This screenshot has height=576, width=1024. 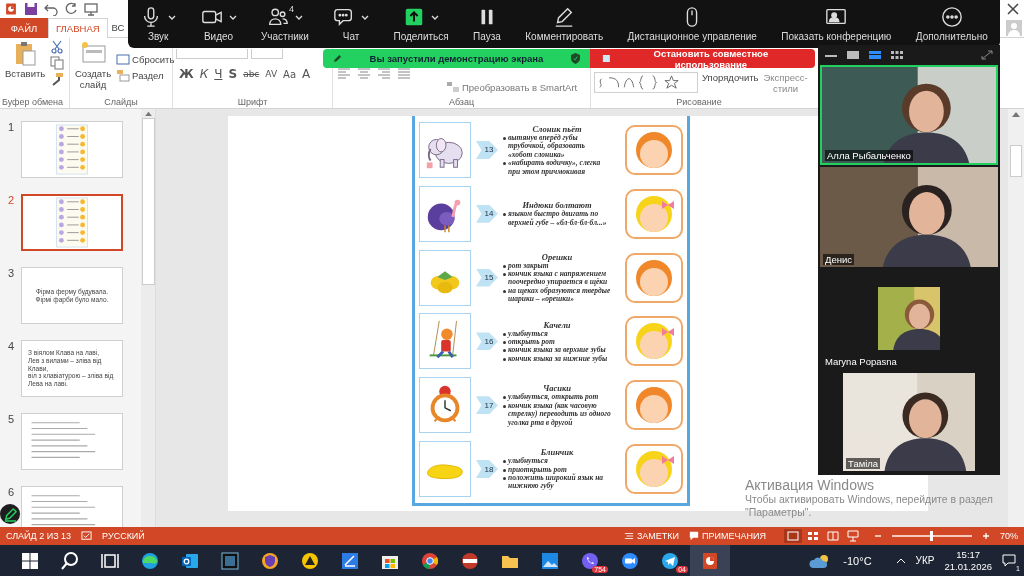 What do you see at coordinates (78, 28) in the screenshot?
I see `ribbon-tab: ГЛАВНАЯ` at bounding box center [78, 28].